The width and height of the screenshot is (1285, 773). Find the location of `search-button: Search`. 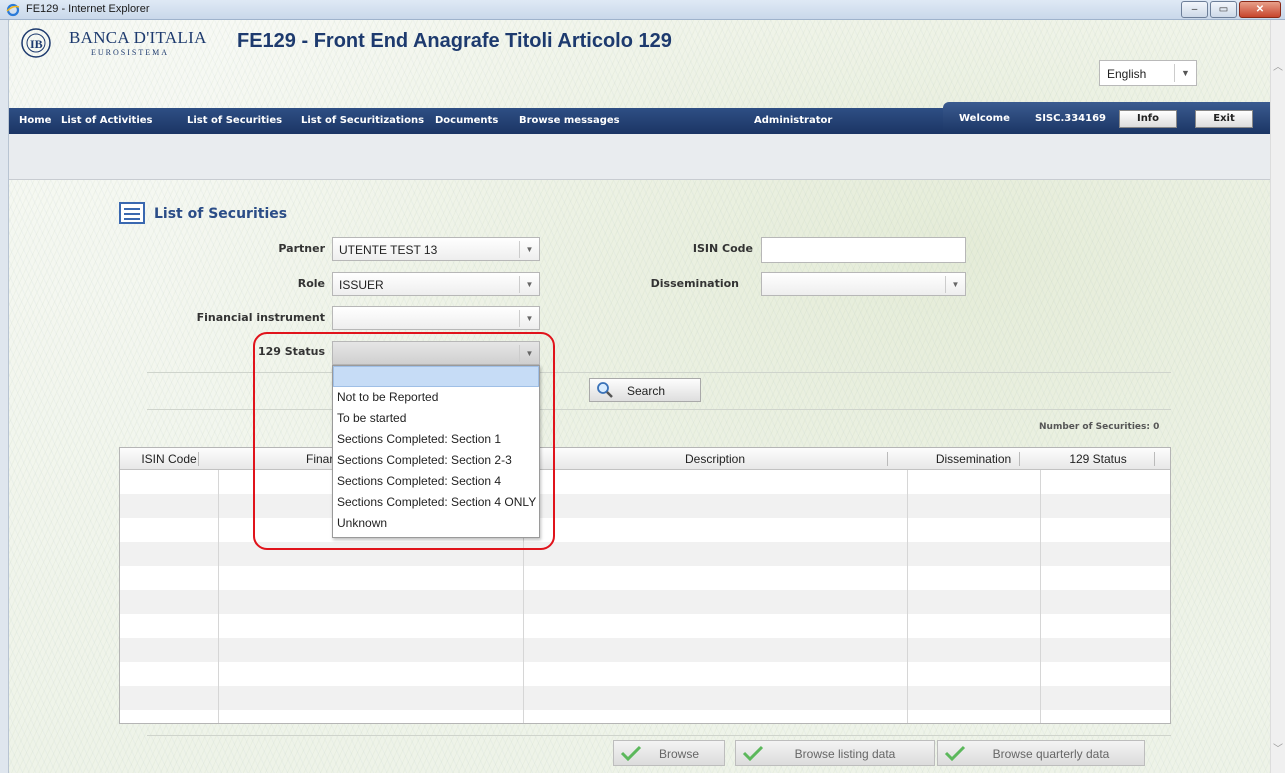

search-button: Search is located at coordinates (645, 390).